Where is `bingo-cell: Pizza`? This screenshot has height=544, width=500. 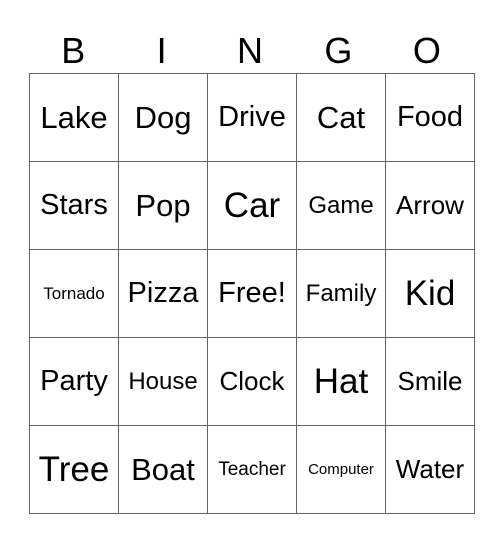
bingo-cell: Pizza is located at coordinates (163, 293).